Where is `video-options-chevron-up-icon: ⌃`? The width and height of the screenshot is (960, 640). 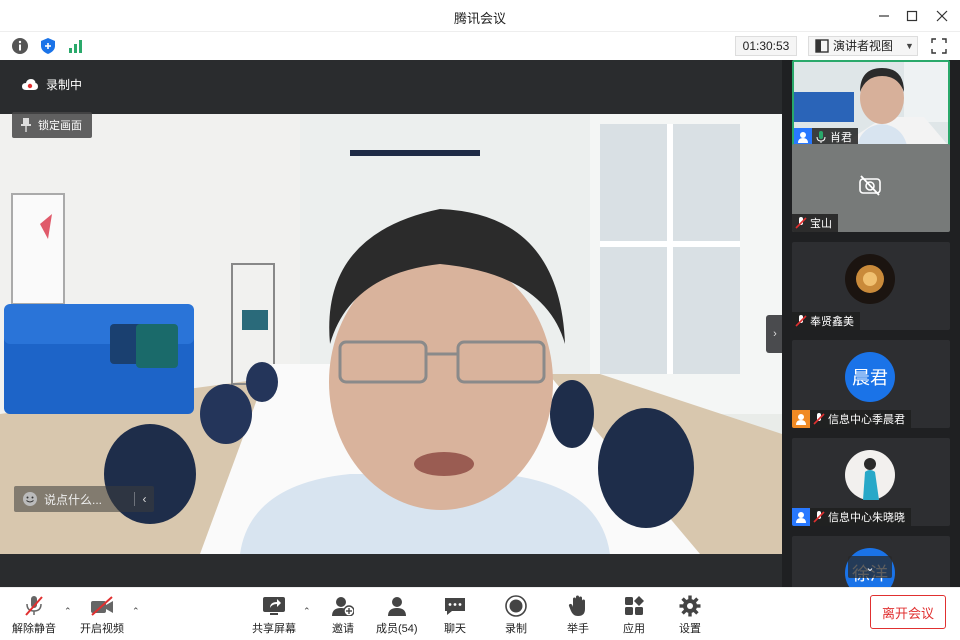
video-options-chevron-up-icon: ⌃ is located at coordinates (136, 611).